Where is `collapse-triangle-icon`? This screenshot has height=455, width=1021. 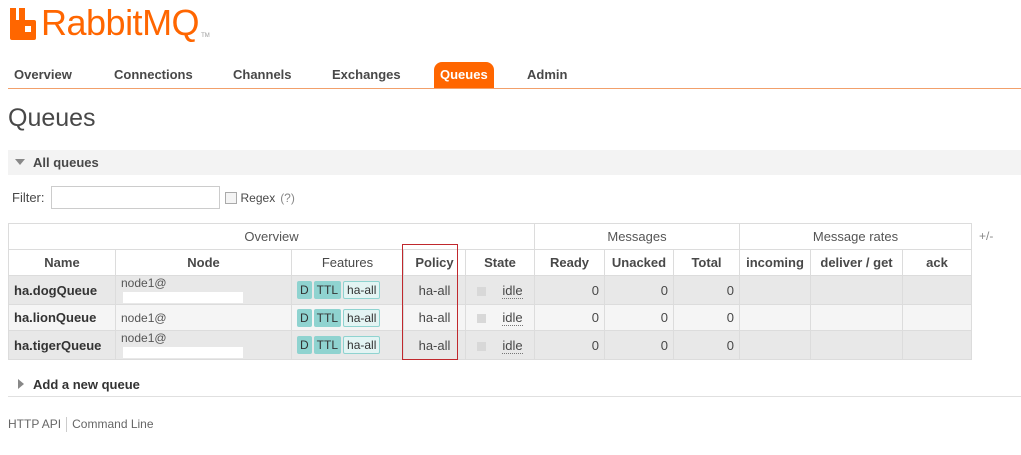
collapse-triangle-icon is located at coordinates (20, 162).